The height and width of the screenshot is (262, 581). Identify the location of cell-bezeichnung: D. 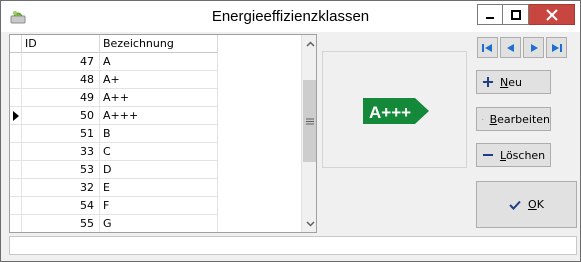
(159, 170).